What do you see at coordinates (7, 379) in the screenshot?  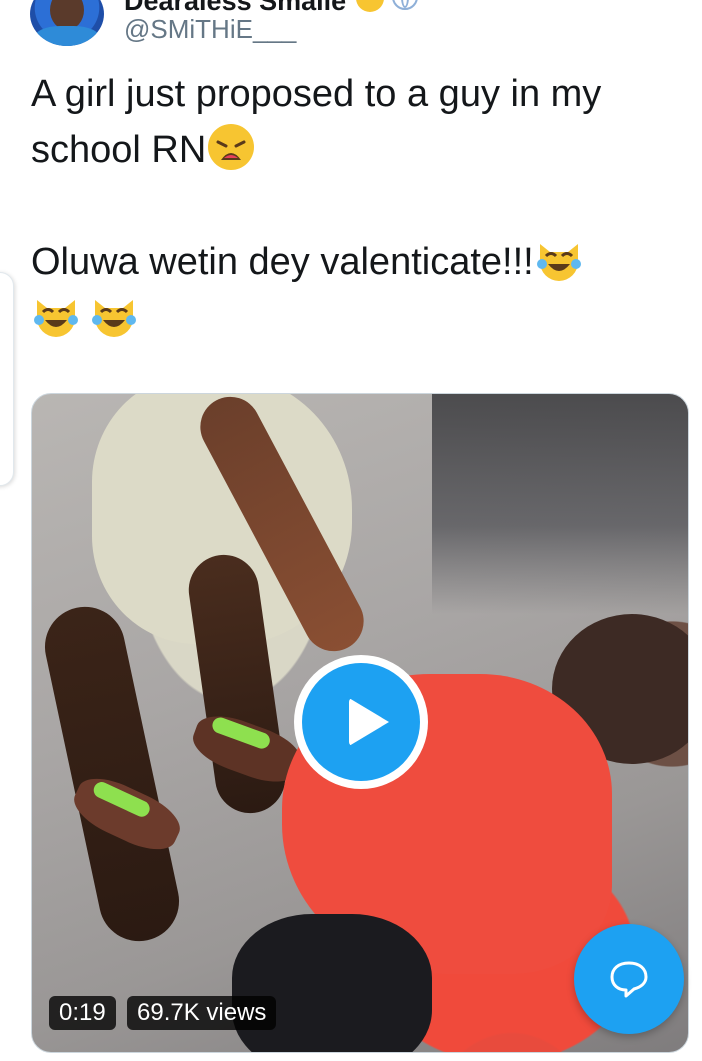 I see `side-card-edge` at bounding box center [7, 379].